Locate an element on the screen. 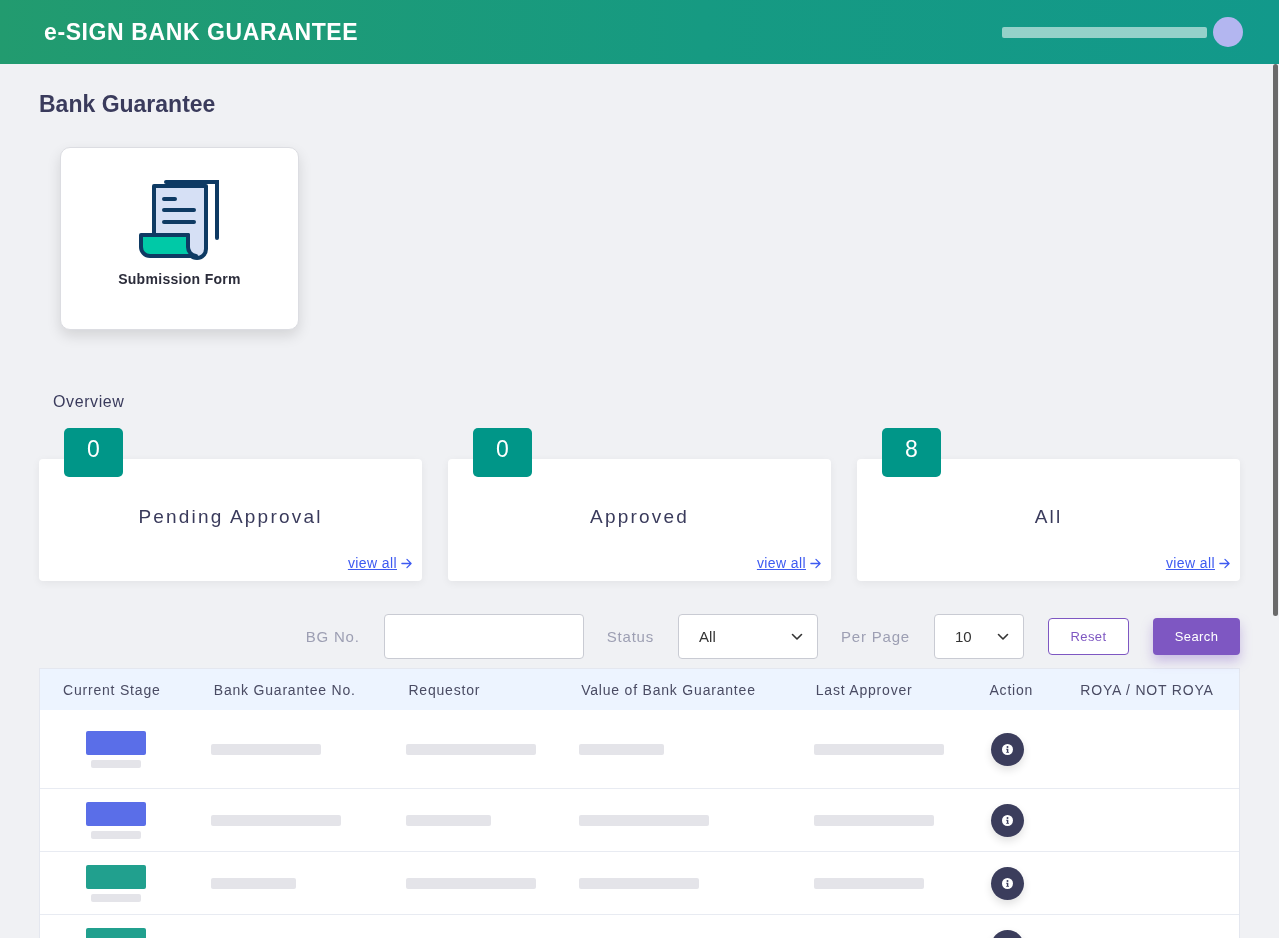 The width and height of the screenshot is (1279, 938). count-badge: 8 is located at coordinates (911, 452).